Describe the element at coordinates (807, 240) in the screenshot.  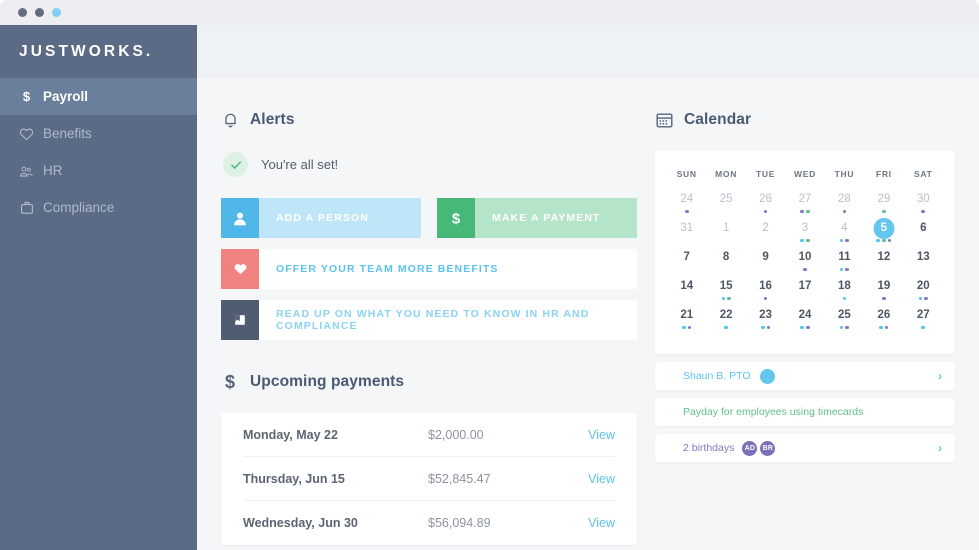
I see `calendar-dot-green` at that location.